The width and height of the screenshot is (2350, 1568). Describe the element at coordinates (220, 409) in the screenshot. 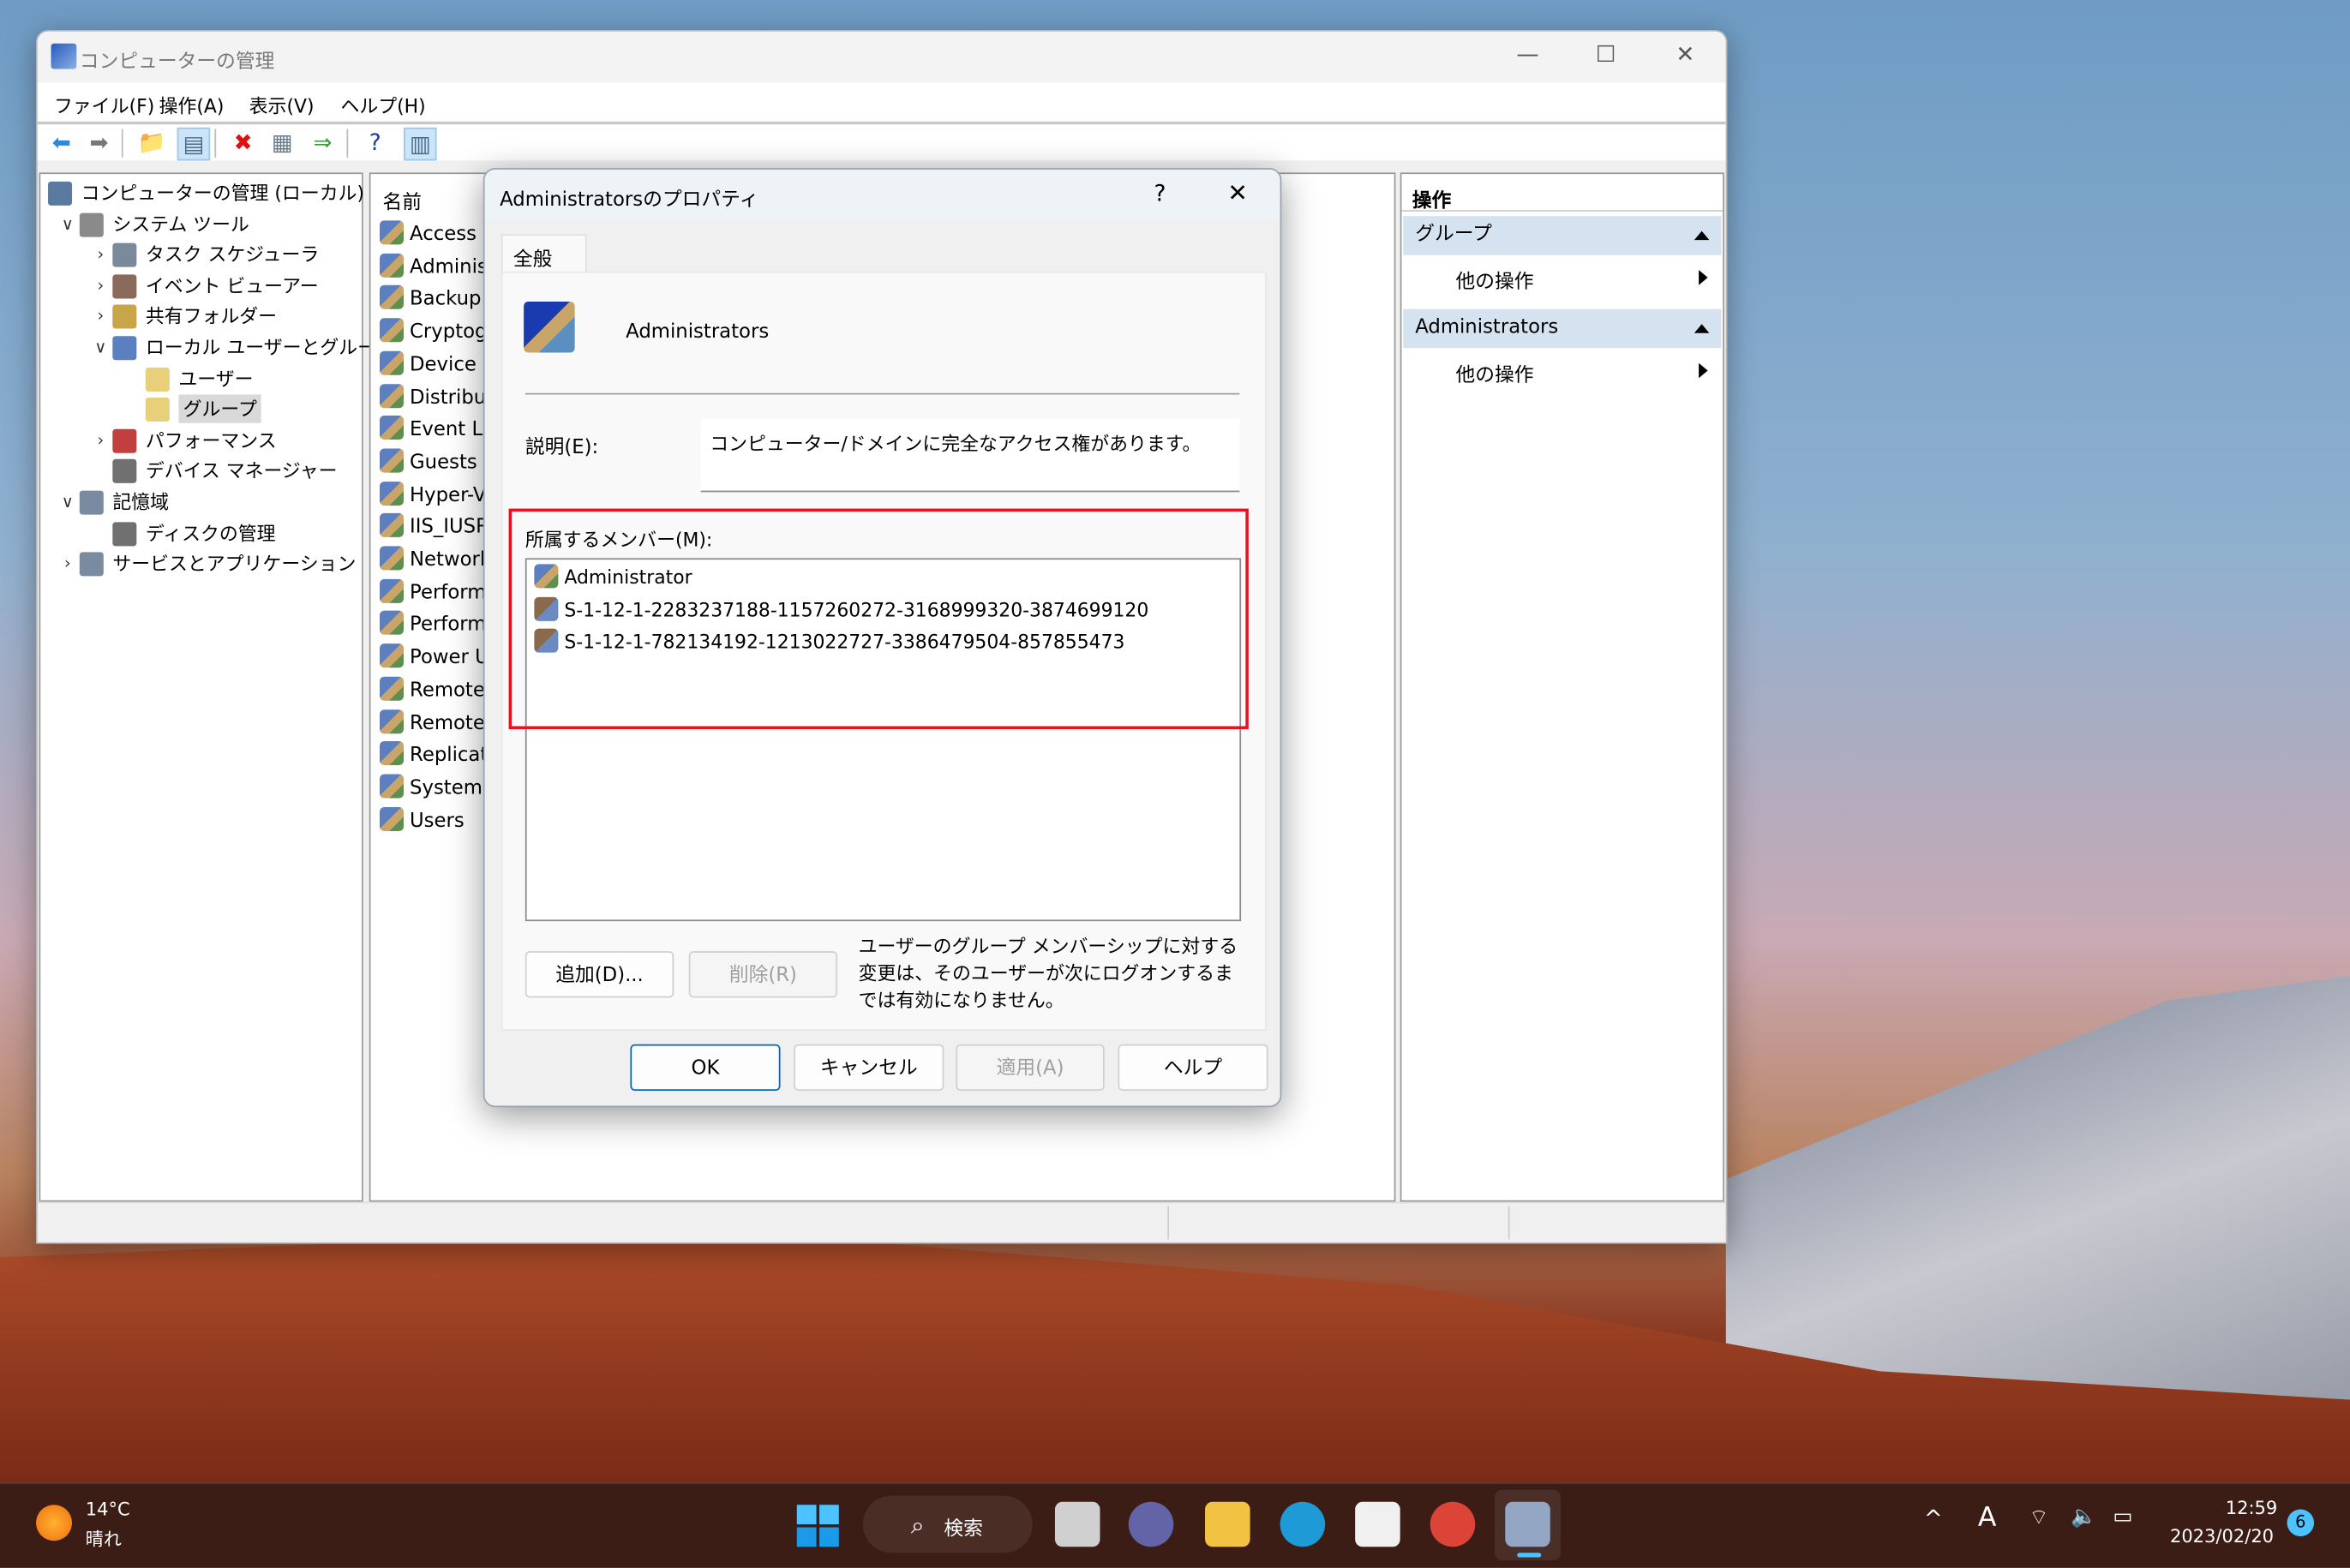

I see `tree-item-label: グループ` at that location.